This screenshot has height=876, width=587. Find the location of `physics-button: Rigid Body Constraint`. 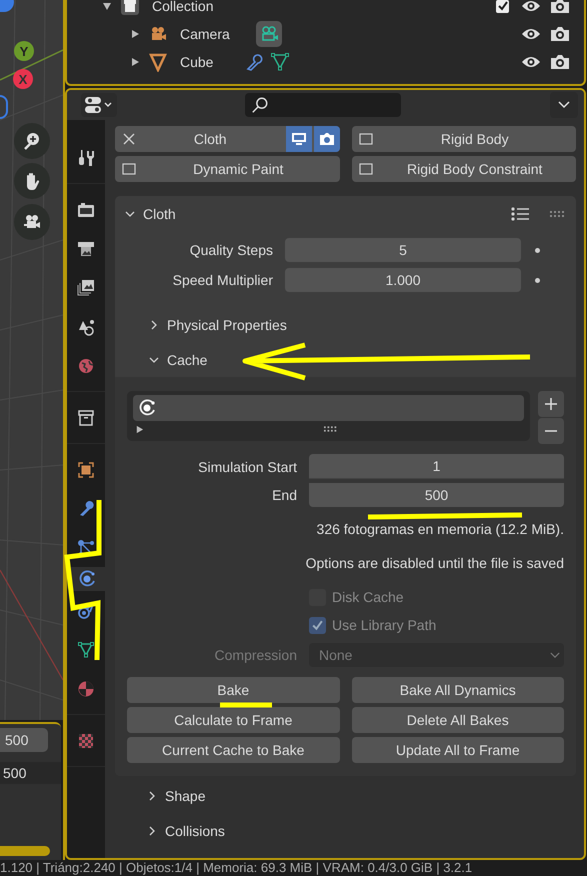

physics-button: Rigid Body Constraint is located at coordinates (464, 169).